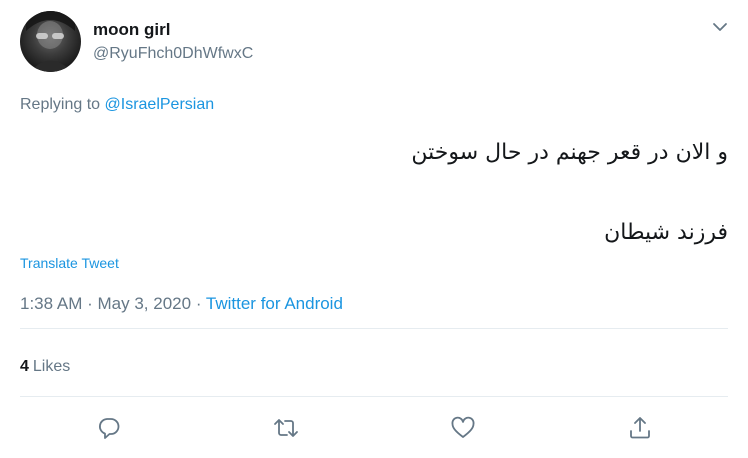 The image size is (748, 458). What do you see at coordinates (145, 303) in the screenshot?
I see `tweet-date: May 3, 2020` at bounding box center [145, 303].